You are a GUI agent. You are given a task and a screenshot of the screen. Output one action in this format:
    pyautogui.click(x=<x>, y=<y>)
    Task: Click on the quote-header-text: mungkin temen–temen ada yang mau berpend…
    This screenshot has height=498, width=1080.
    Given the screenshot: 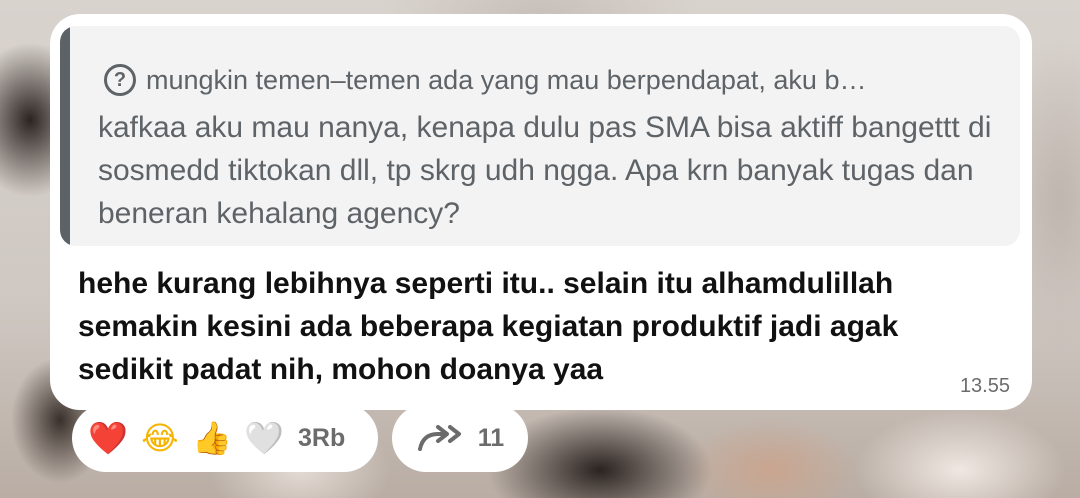 What is the action you would take?
    pyautogui.click(x=506, y=79)
    